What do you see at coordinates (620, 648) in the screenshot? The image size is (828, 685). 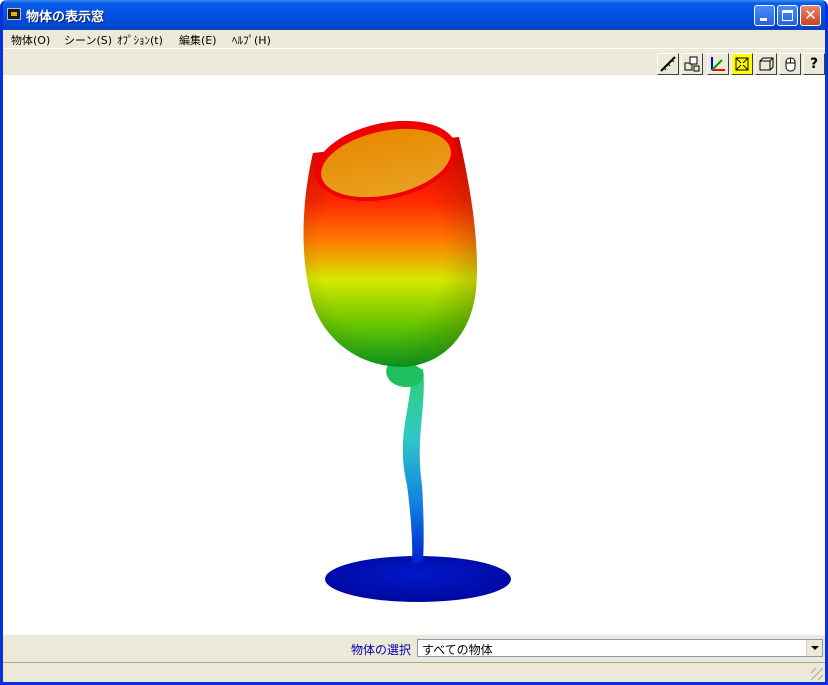 I see `object-select-dropdown: すべての物体` at bounding box center [620, 648].